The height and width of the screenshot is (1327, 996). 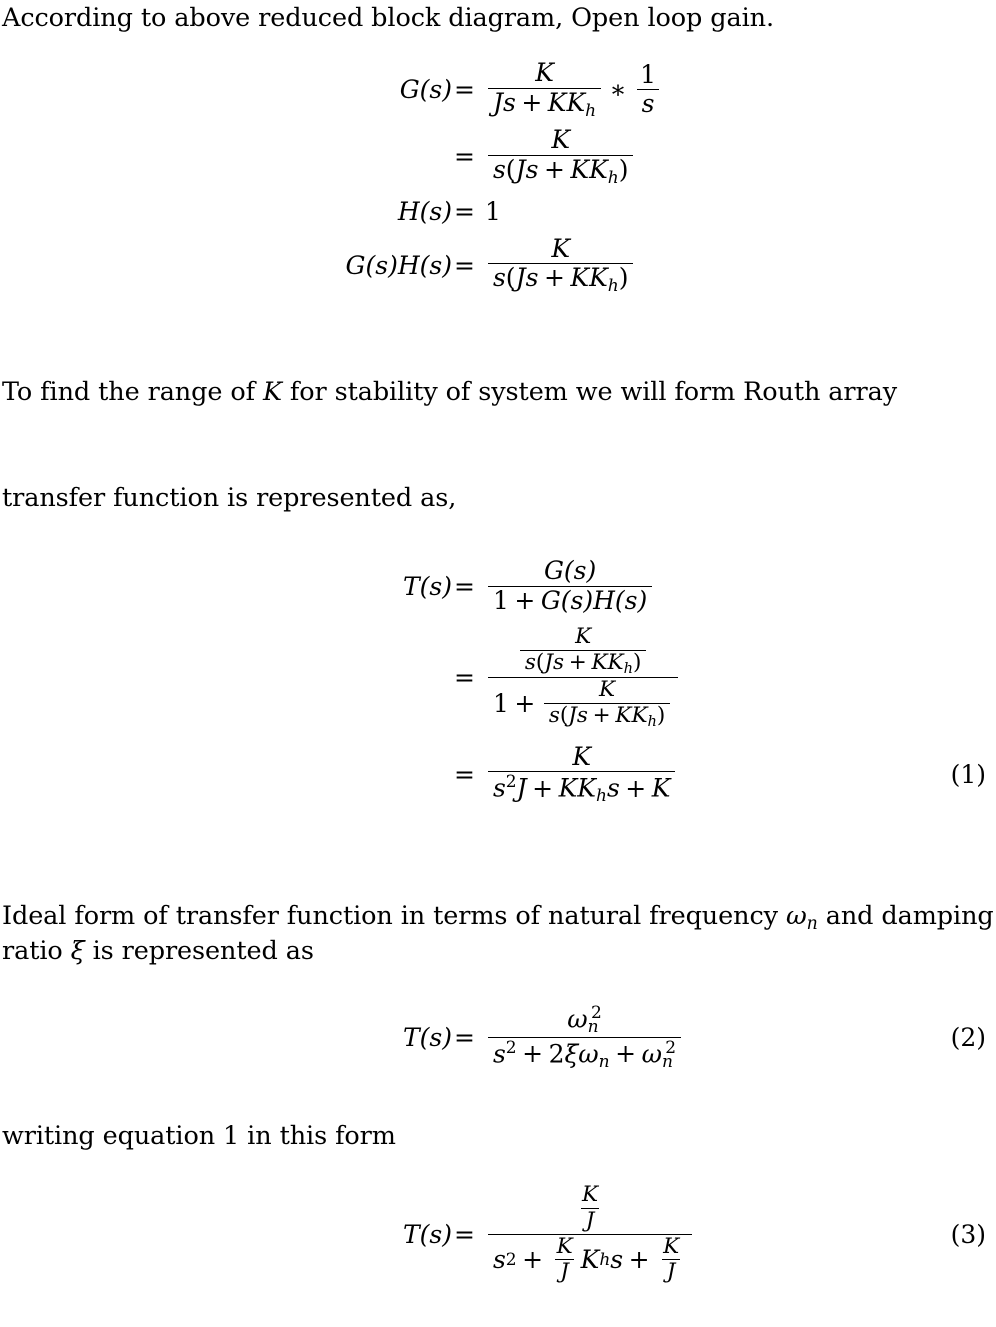 What do you see at coordinates (229, 498) in the screenshot?
I see `transfer-text: transfer function is represented as,` at bounding box center [229, 498].